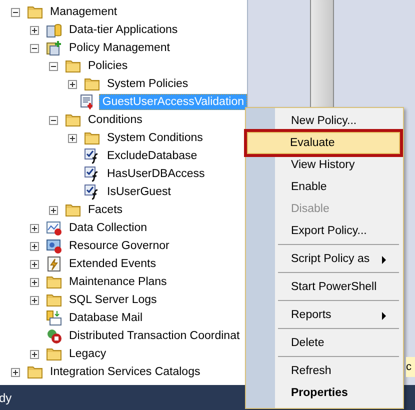 This screenshot has height=410, width=415. Describe the element at coordinates (324, 371) in the screenshot. I see `menu-item: Refresh` at that location.